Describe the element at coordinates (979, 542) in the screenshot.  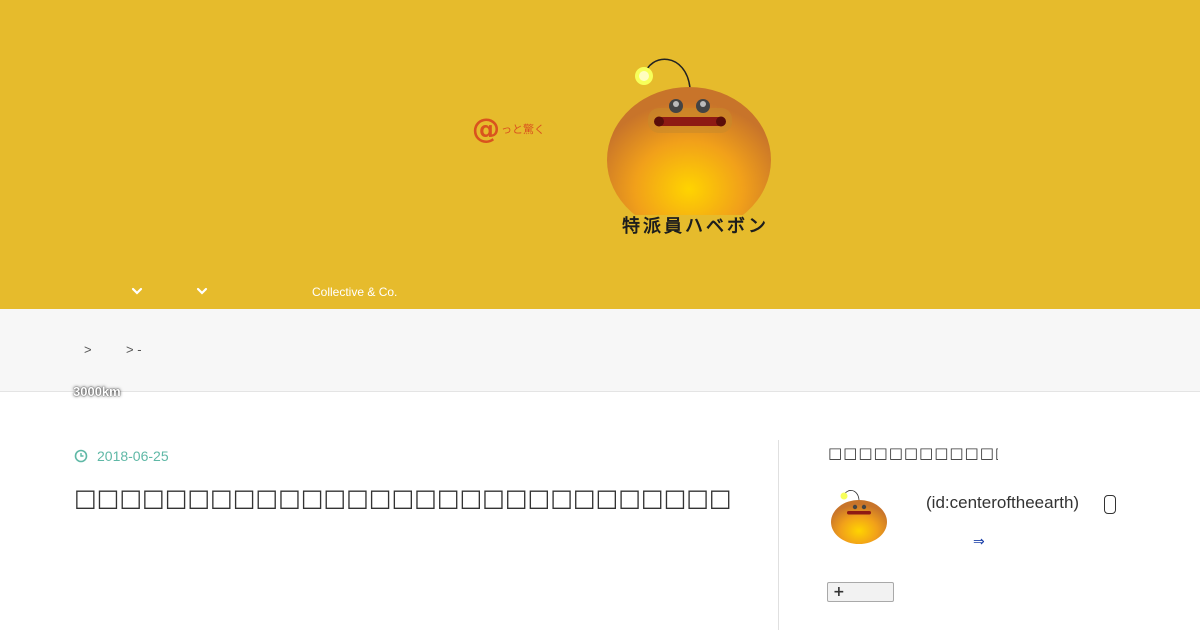
I see `sidebar-more-link: ⇒` at that location.